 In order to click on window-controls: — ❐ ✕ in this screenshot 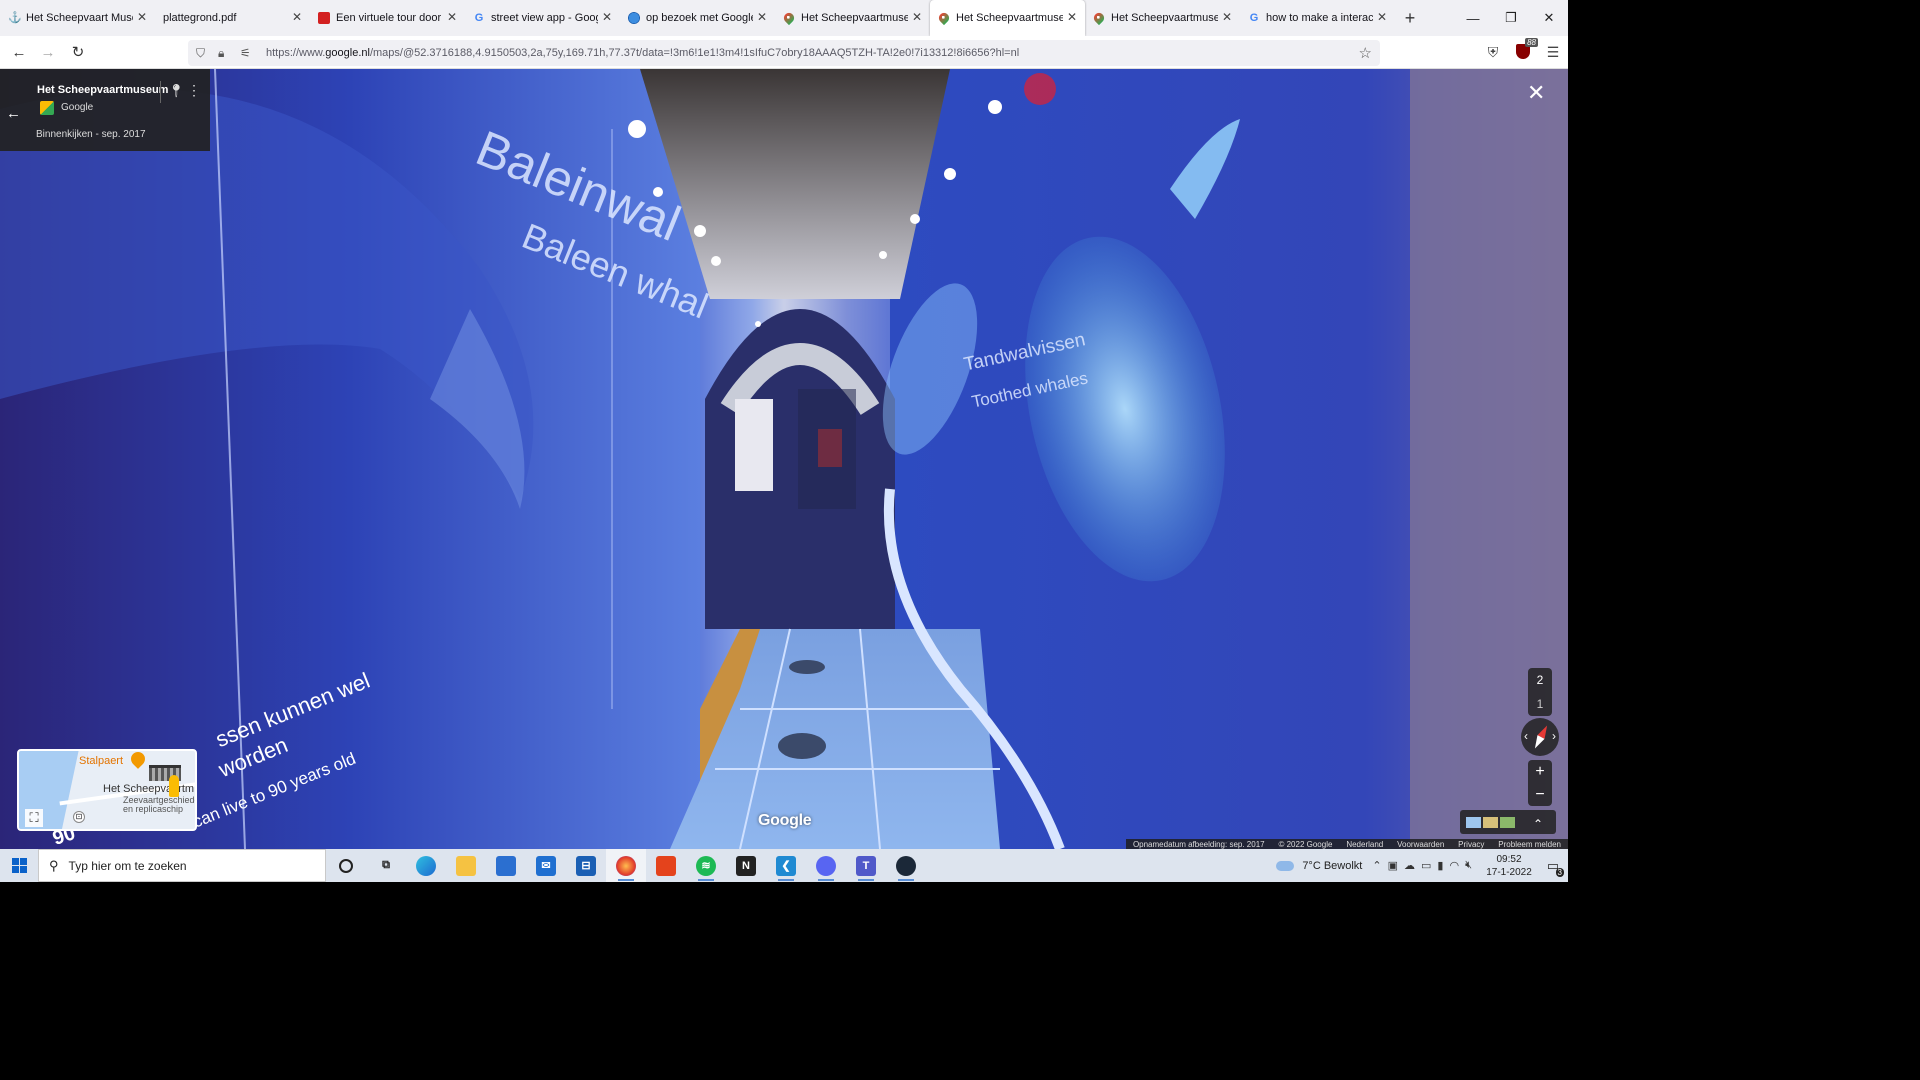, I will do `click(1511, 18)`.